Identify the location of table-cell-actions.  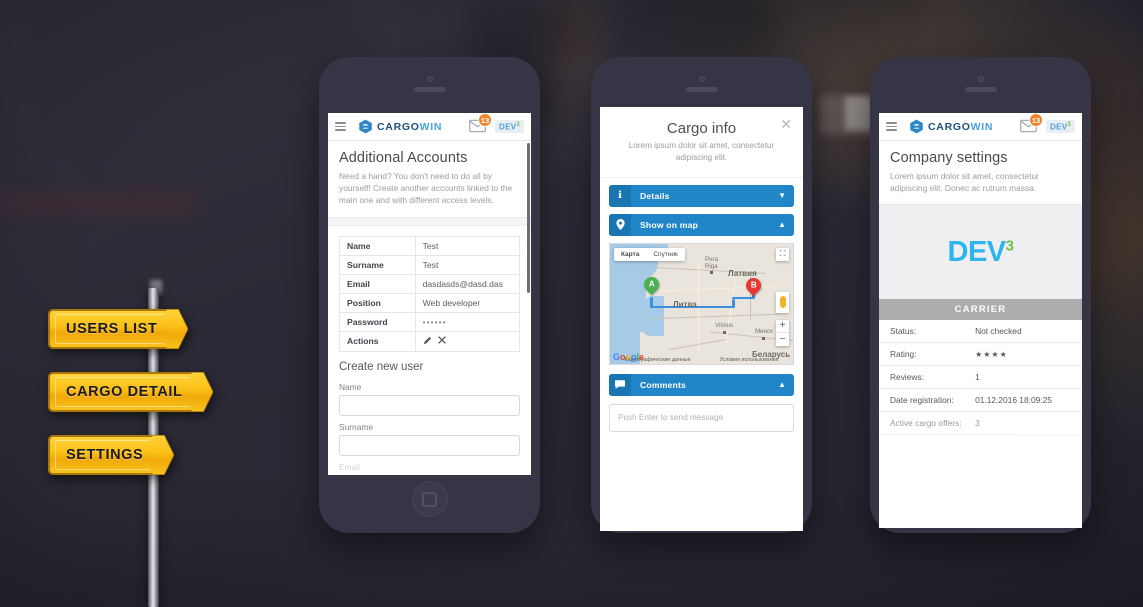
(467, 341).